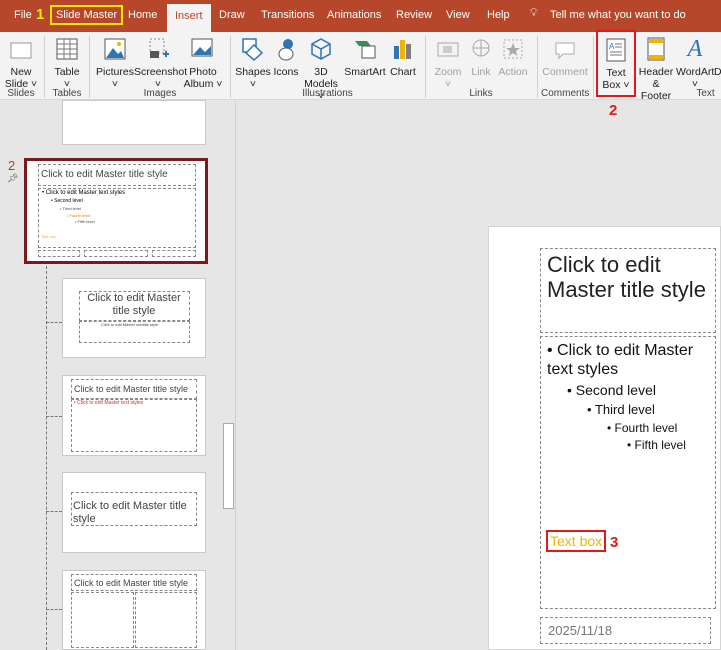  I want to click on smartart-button: SmartArt, so click(365, 56).